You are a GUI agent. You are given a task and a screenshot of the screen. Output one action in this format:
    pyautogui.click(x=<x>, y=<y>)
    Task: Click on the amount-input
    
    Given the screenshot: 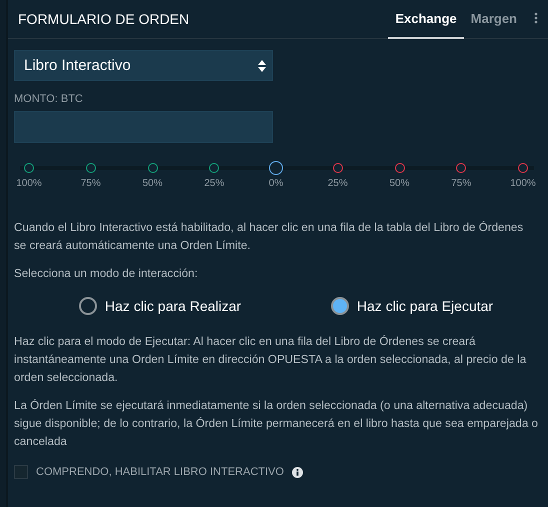 What is the action you would take?
    pyautogui.click(x=143, y=127)
    